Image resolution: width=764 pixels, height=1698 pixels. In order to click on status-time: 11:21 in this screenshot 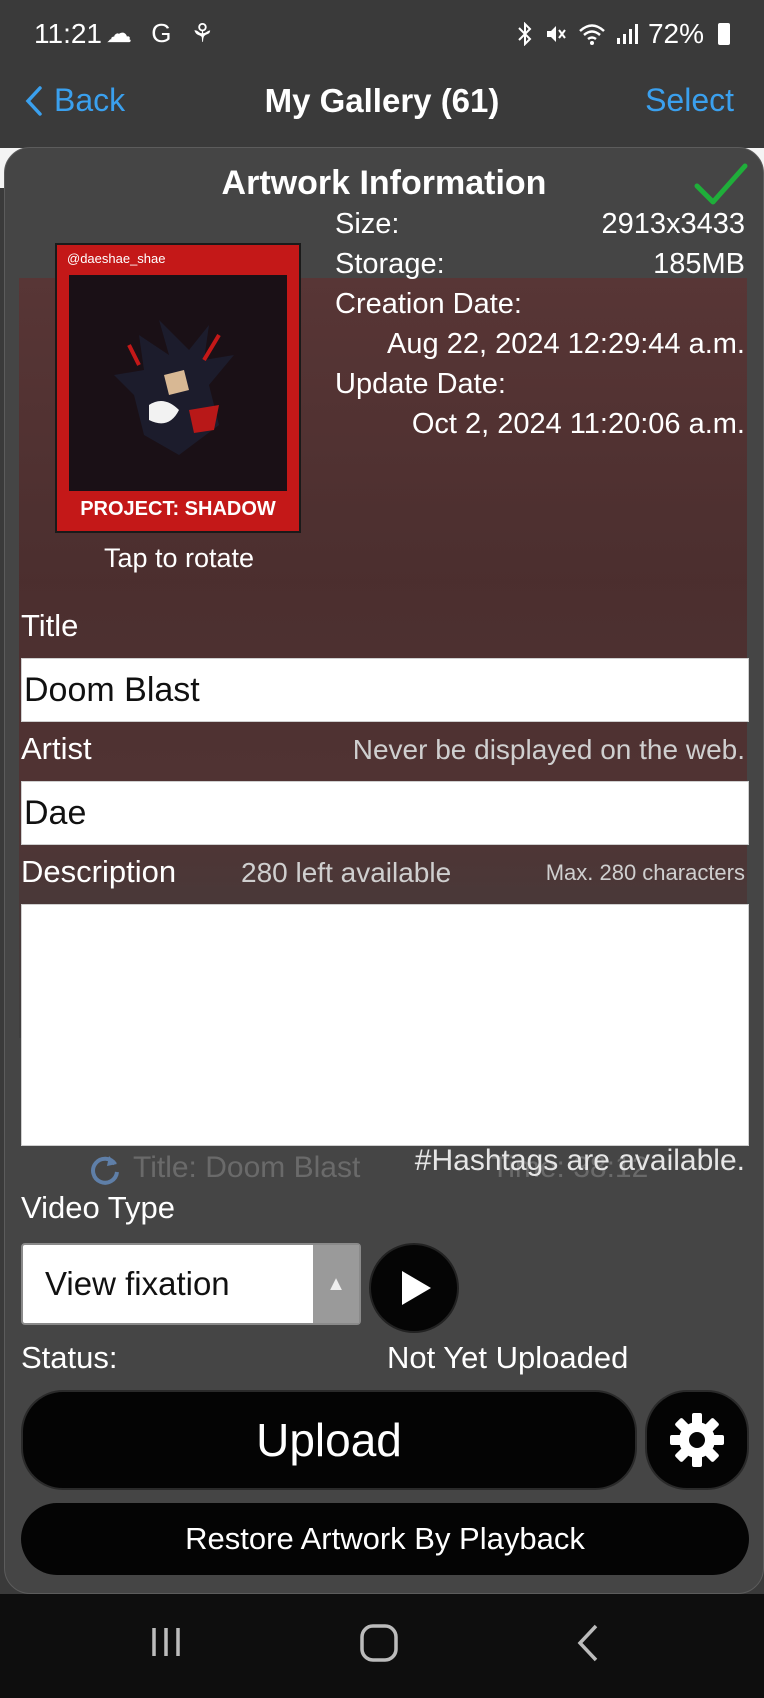, I will do `click(68, 33)`.